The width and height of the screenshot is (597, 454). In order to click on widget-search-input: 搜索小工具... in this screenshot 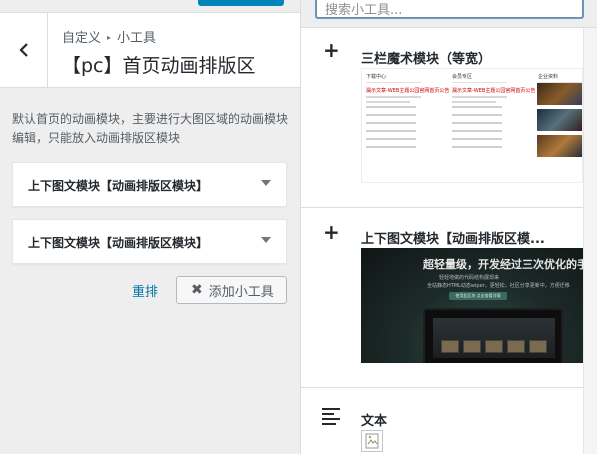, I will do `click(449, 9)`.